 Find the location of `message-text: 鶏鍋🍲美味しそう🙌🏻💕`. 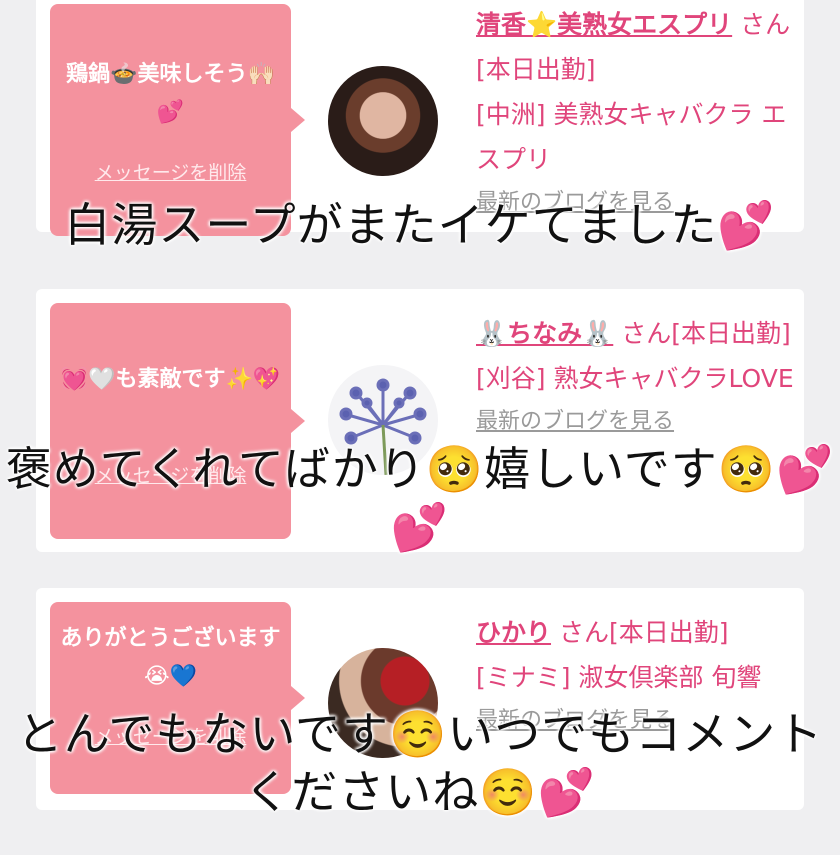

message-text: 鶏鍋🍲美味しそう🙌🏻💕 is located at coordinates (170, 93).